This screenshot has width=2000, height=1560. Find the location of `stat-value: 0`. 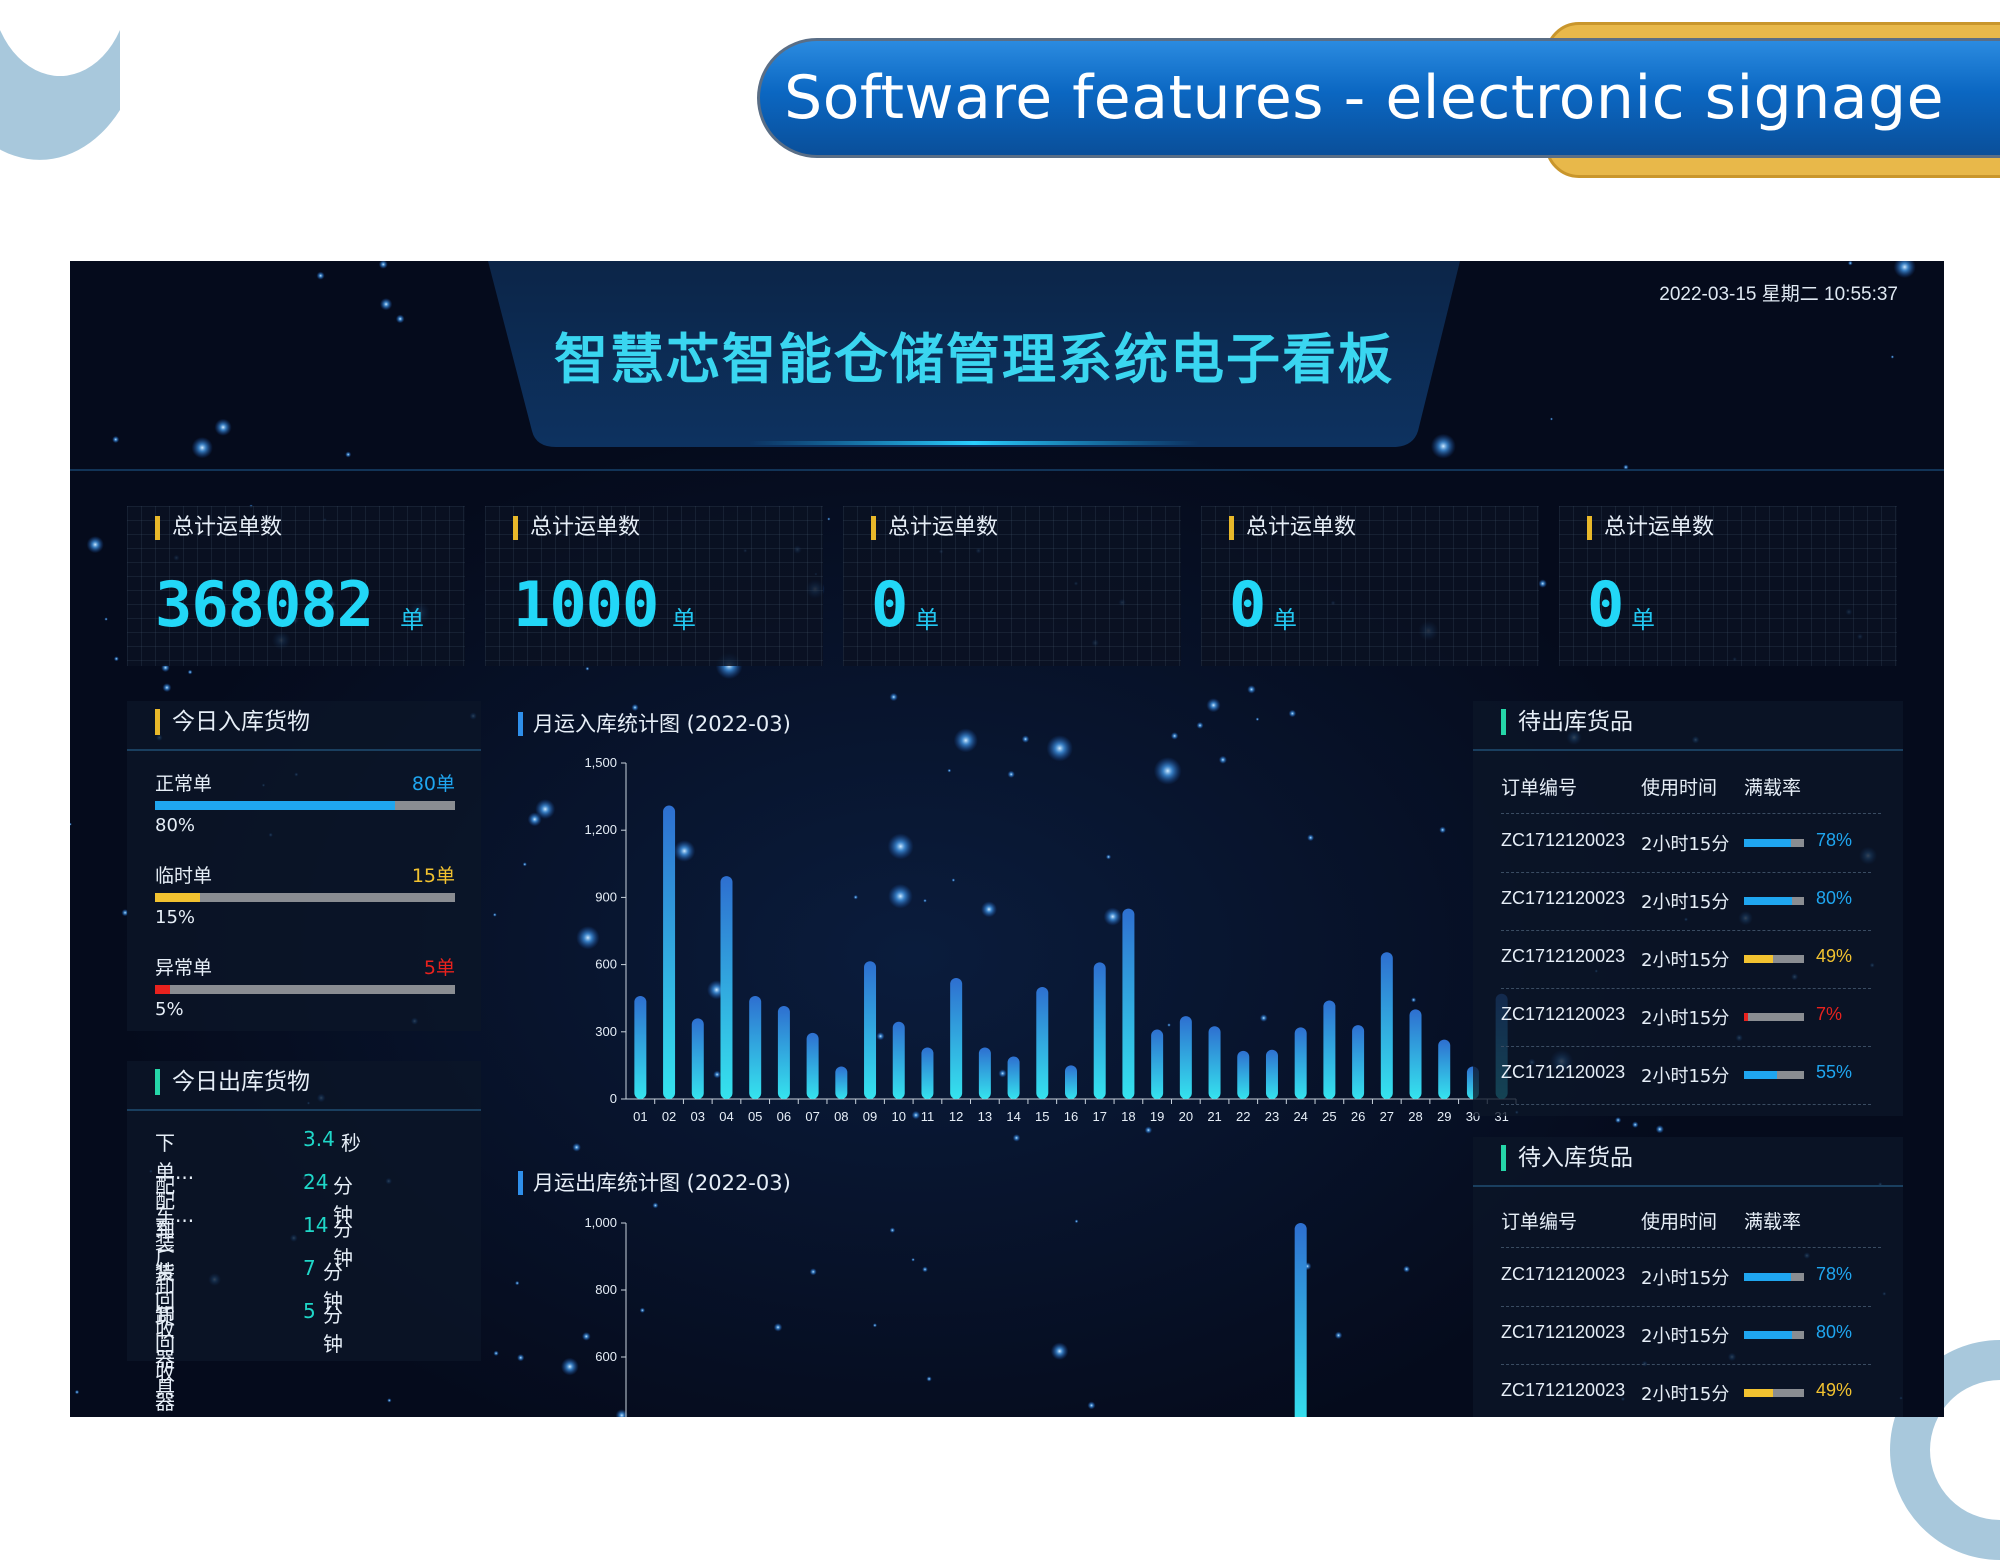

stat-value: 0 is located at coordinates (1247, 604).